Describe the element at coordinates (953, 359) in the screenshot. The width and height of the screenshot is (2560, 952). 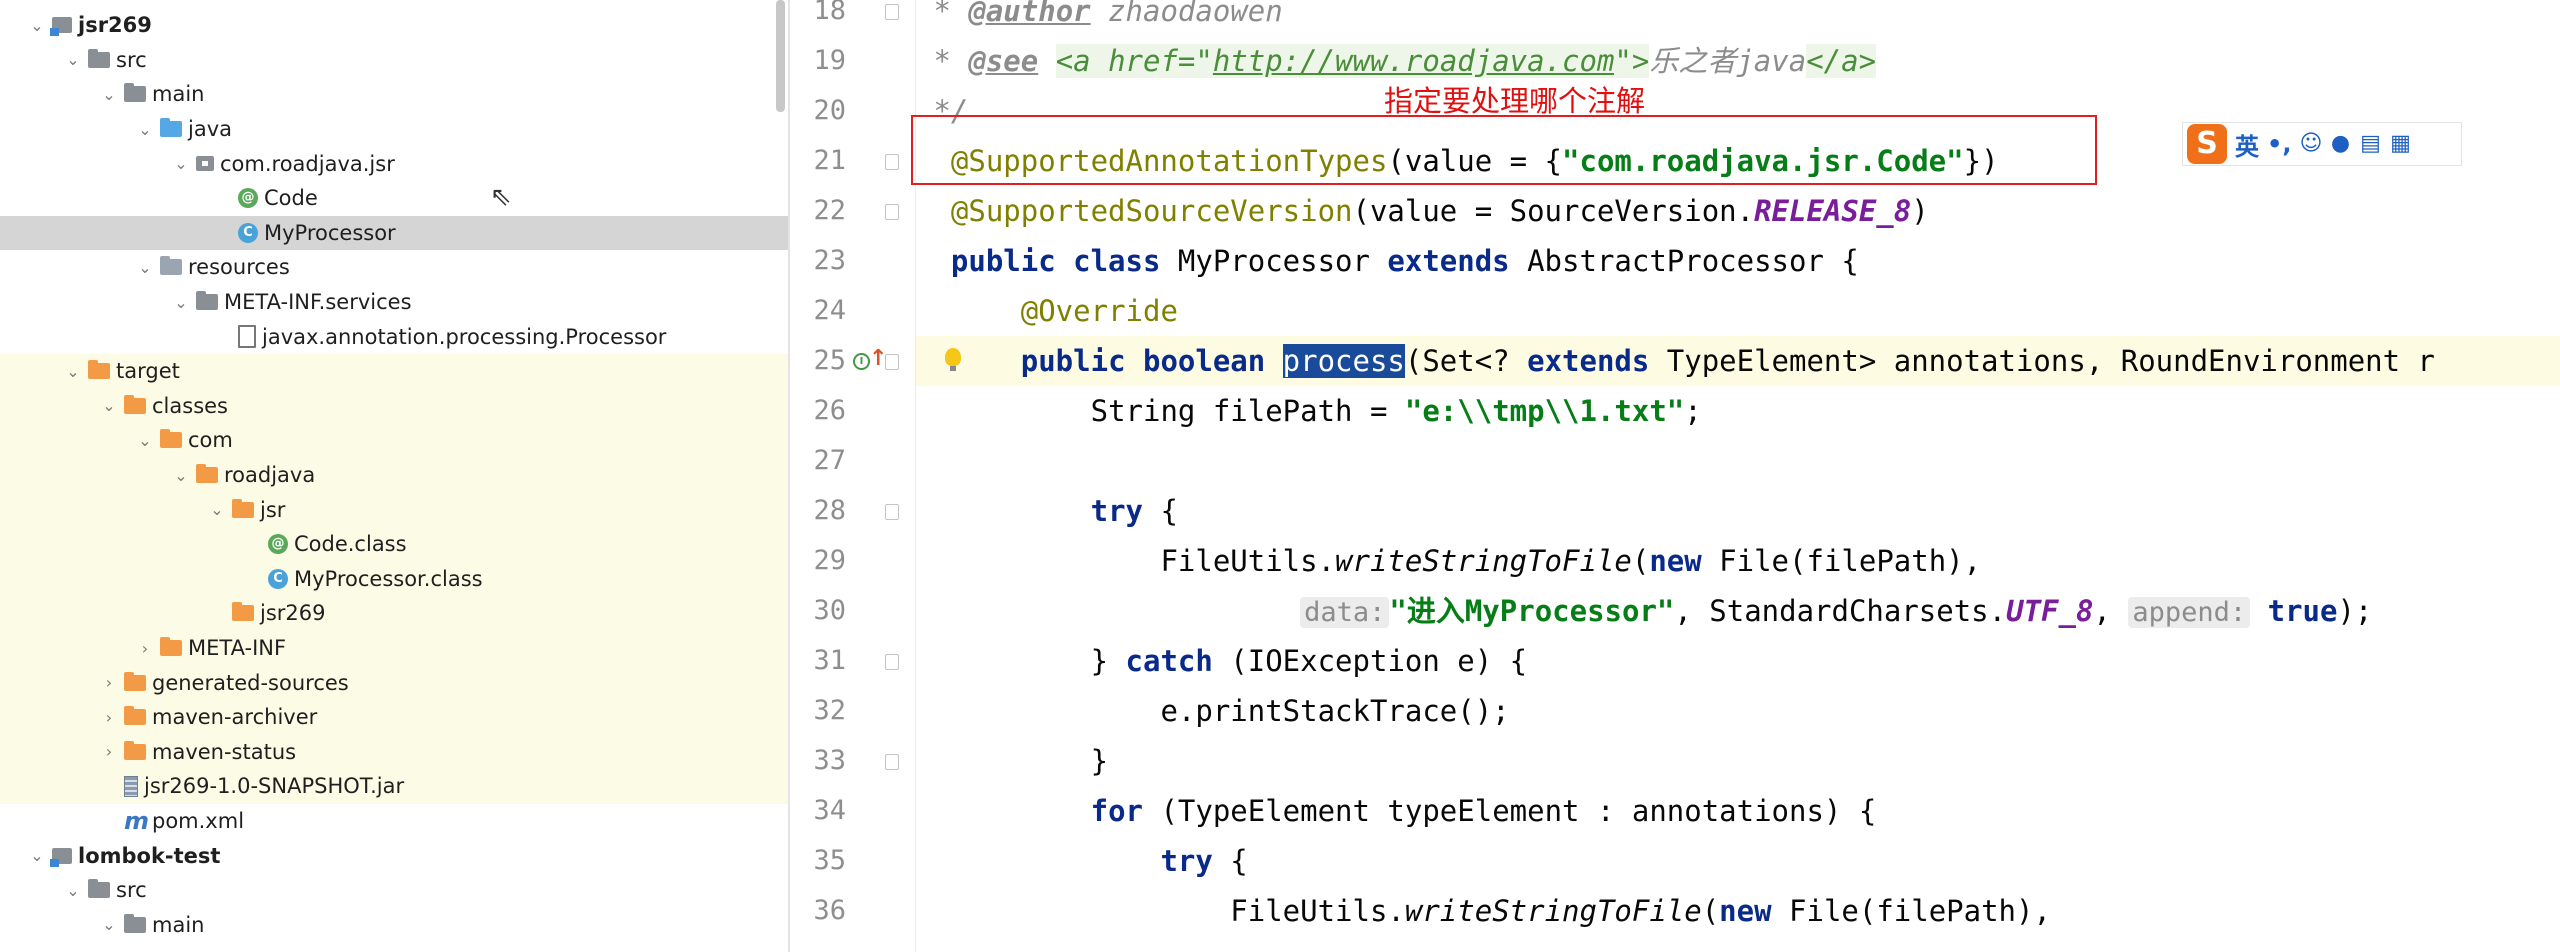
I see `intention-bulb-icon` at that location.